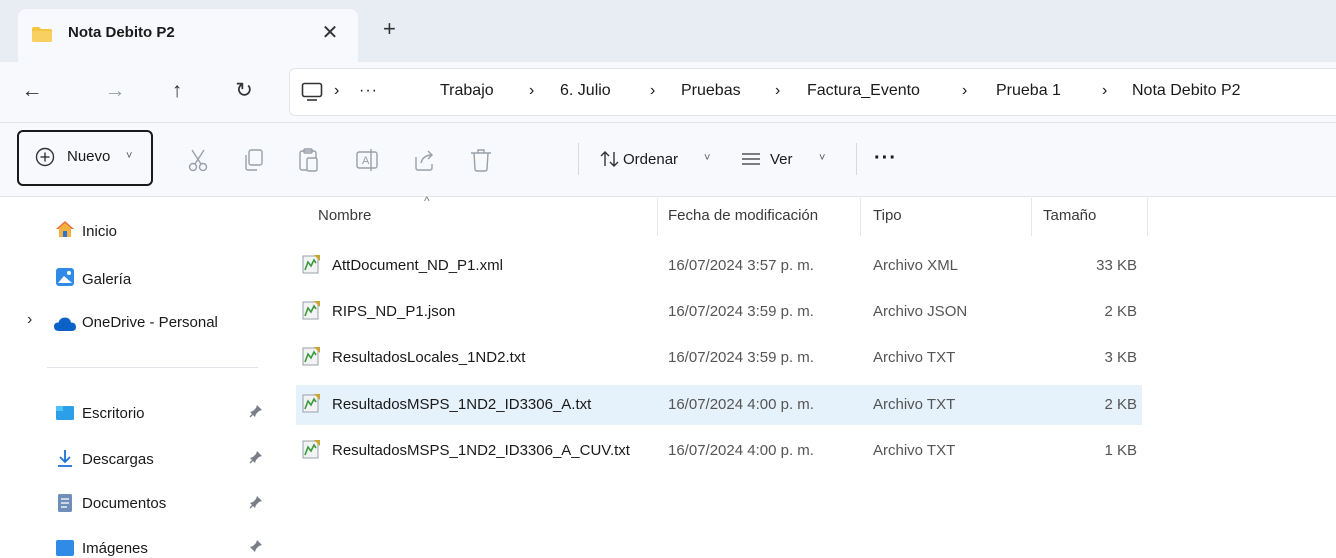 This screenshot has height=558, width=1336. I want to click on documents-icon, so click(65, 503).